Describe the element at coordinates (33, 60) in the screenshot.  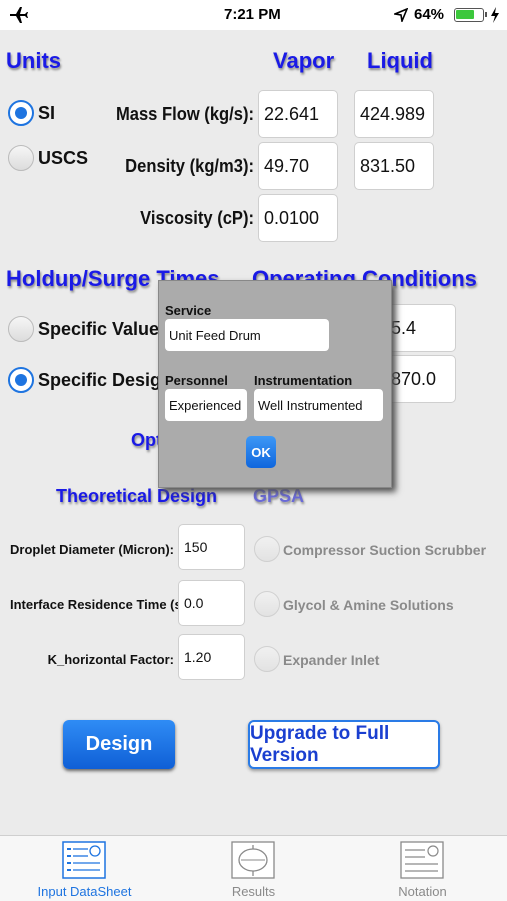
I see `units-title: Units` at that location.